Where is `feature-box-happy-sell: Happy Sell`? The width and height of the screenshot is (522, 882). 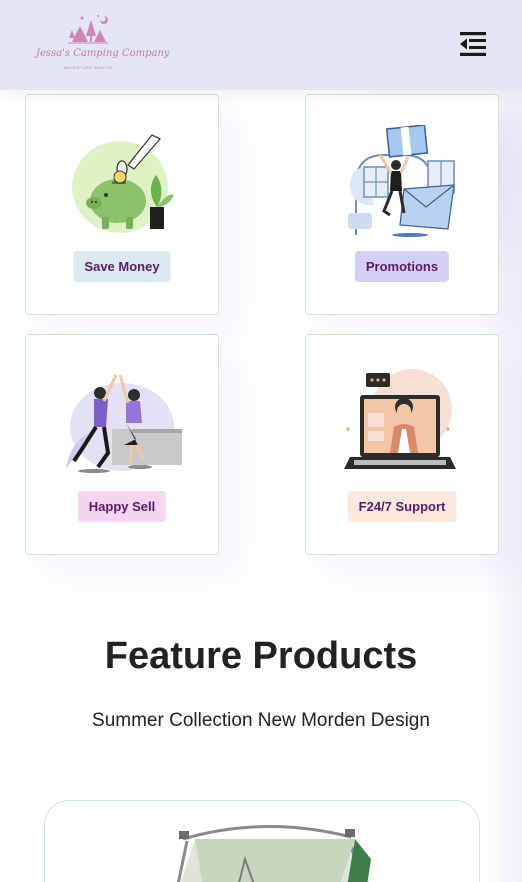
feature-box-happy-sell: Happy Sell is located at coordinates (122, 444).